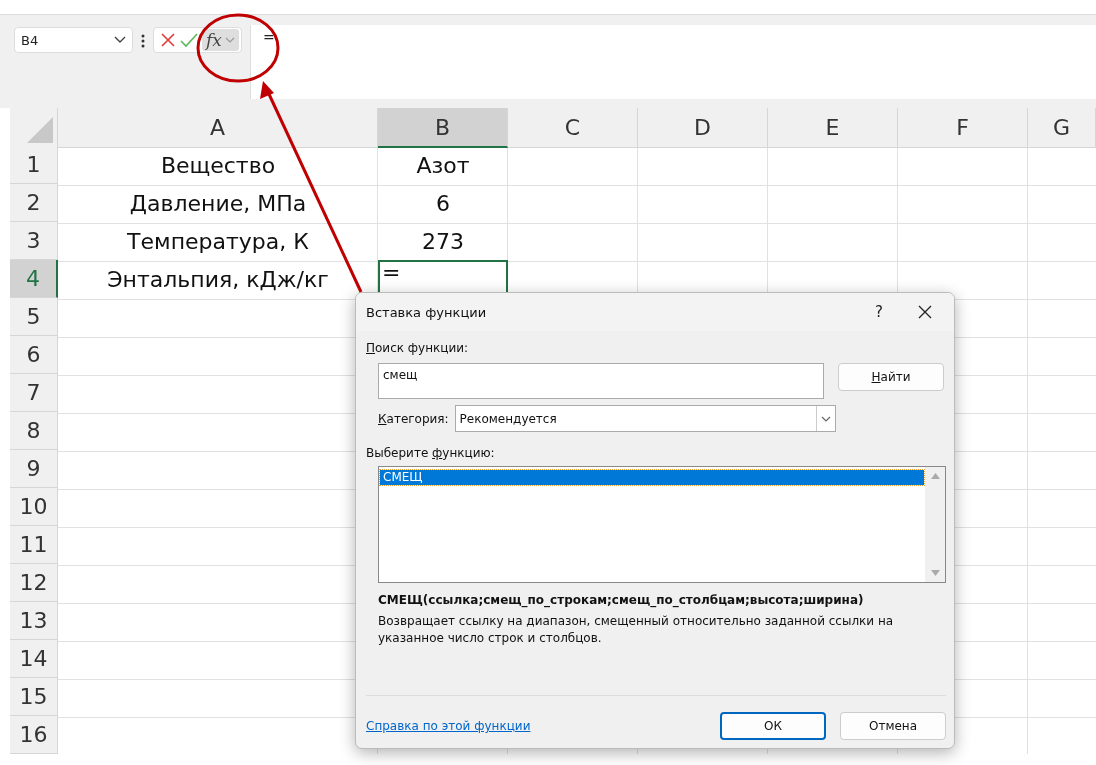  Describe the element at coordinates (418, 348) in the screenshot. I see `field-label: Поиск функции:` at that location.